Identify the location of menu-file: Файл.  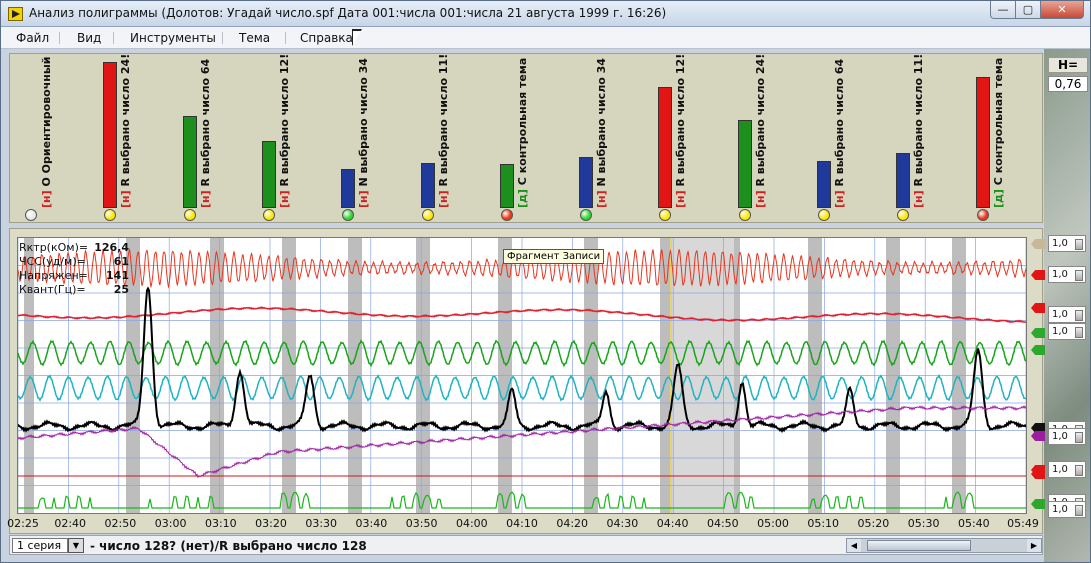
(32, 38).